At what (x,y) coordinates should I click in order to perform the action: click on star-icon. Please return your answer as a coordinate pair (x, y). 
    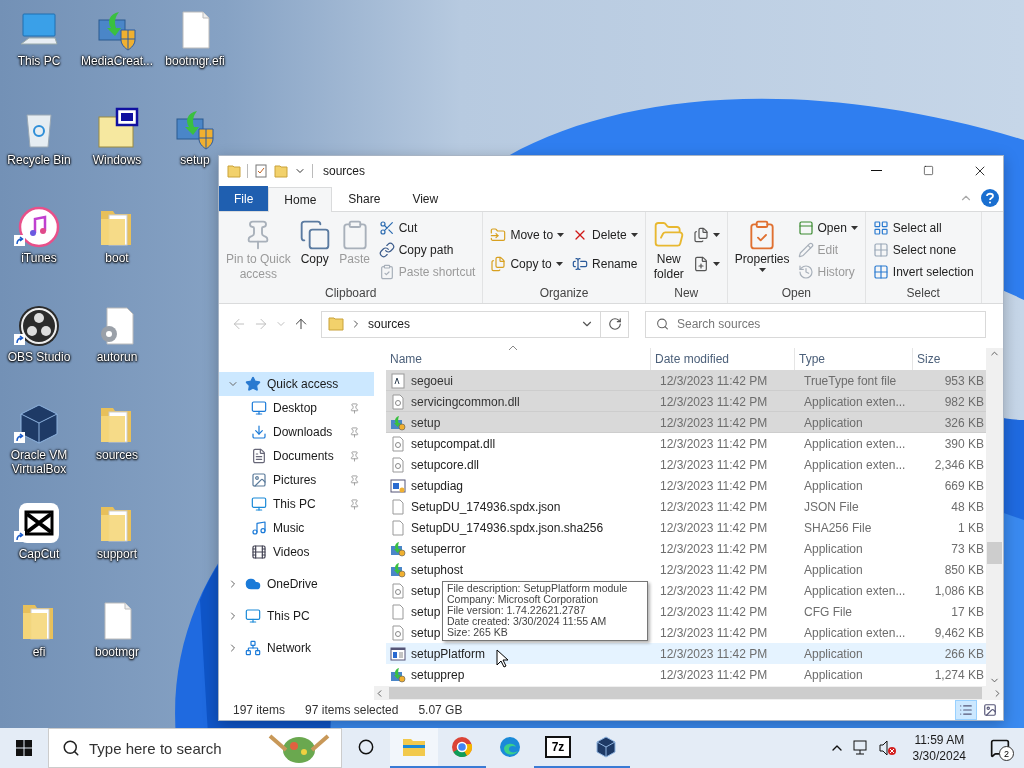
    Looking at the image, I should click on (253, 384).